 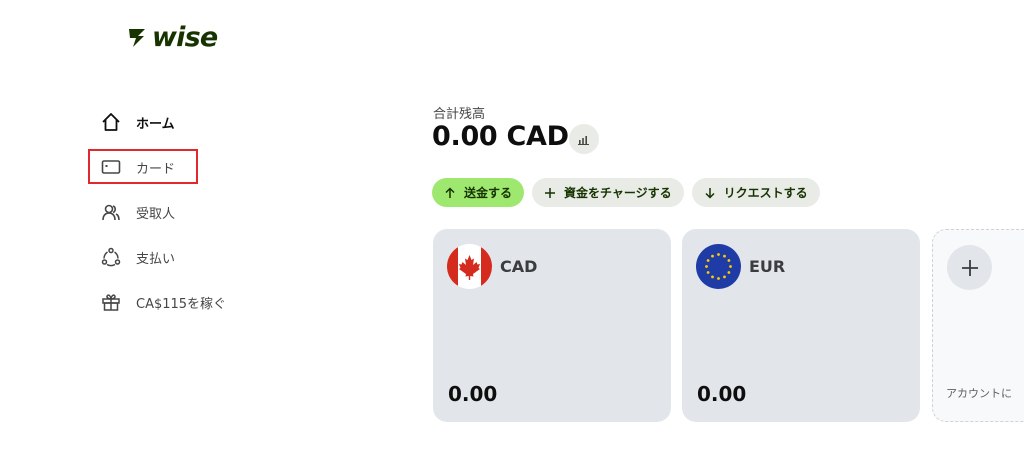 What do you see at coordinates (185, 37) in the screenshot?
I see `wise-logo-text: wise` at bounding box center [185, 37].